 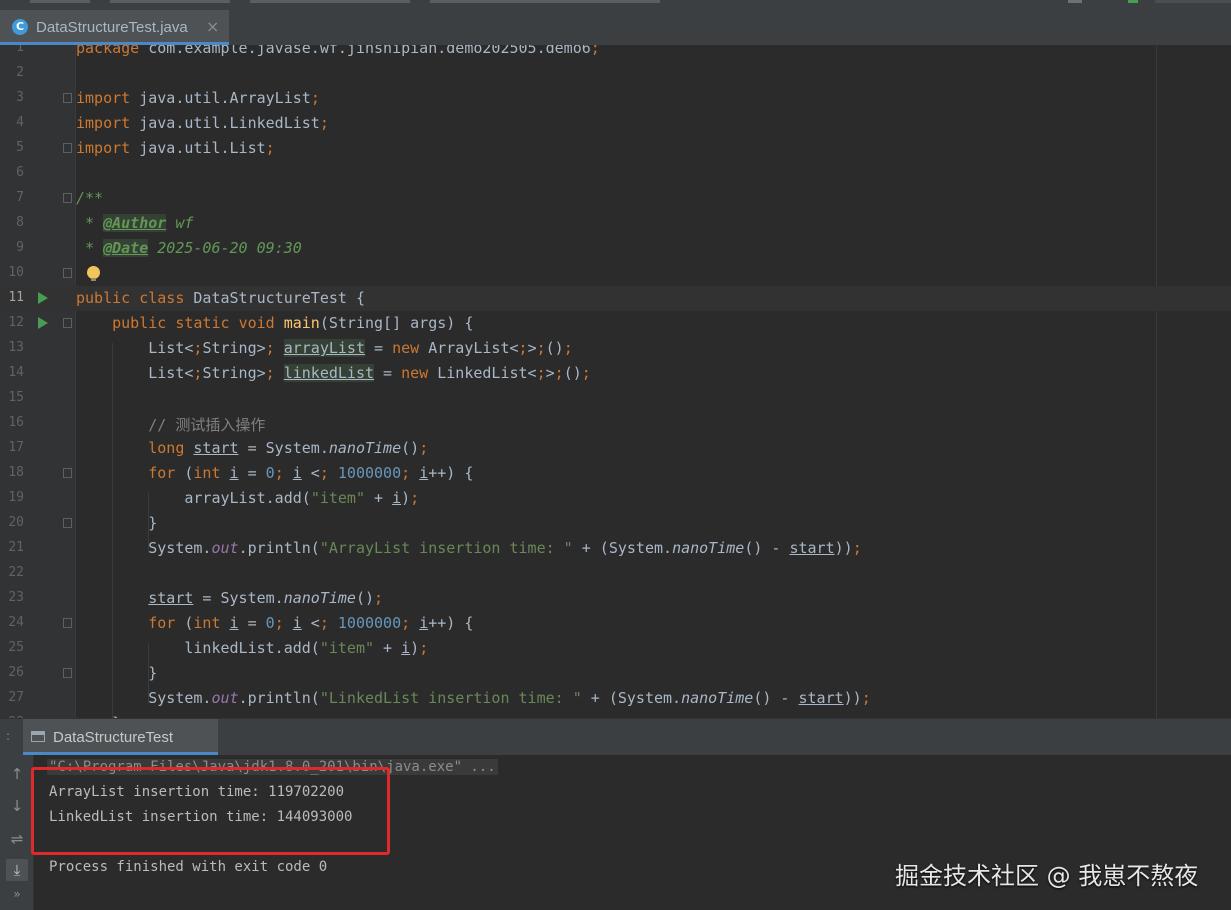 I want to click on code-text: import java.util.LinkedList;, so click(x=202, y=123).